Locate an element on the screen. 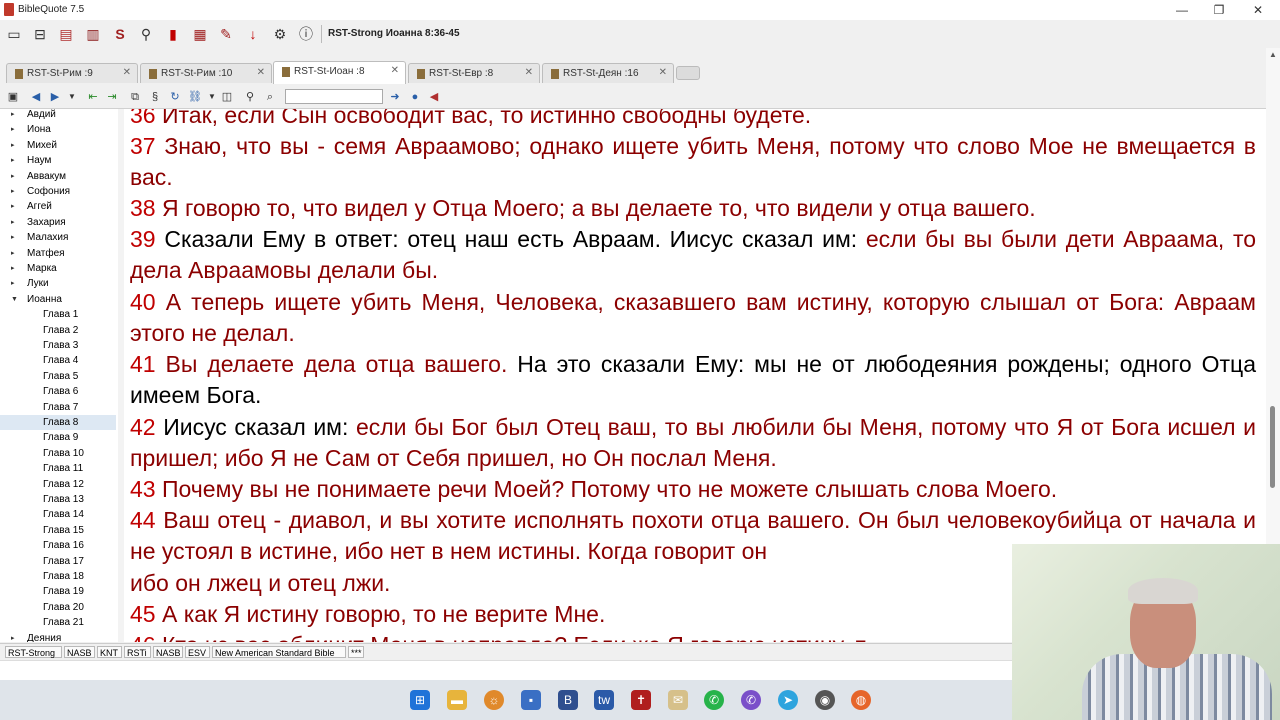  verse-number: 42 is located at coordinates (143, 427).